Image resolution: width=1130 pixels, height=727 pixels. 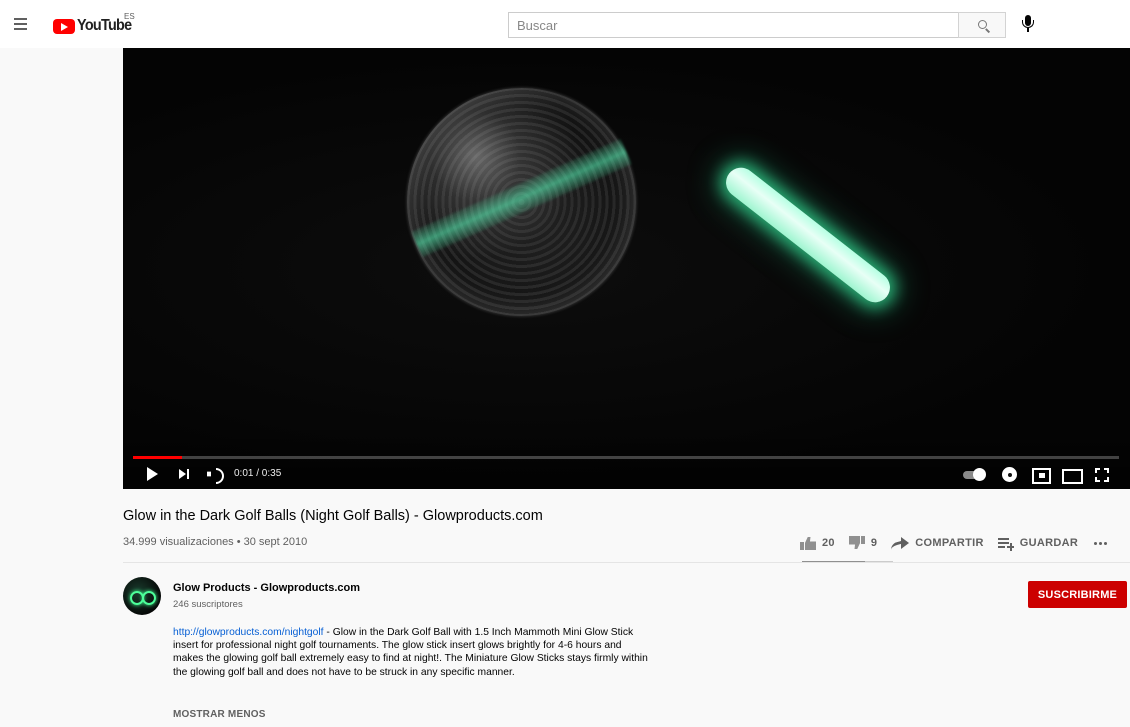 I want to click on dislike-count: 9, so click(x=874, y=543).